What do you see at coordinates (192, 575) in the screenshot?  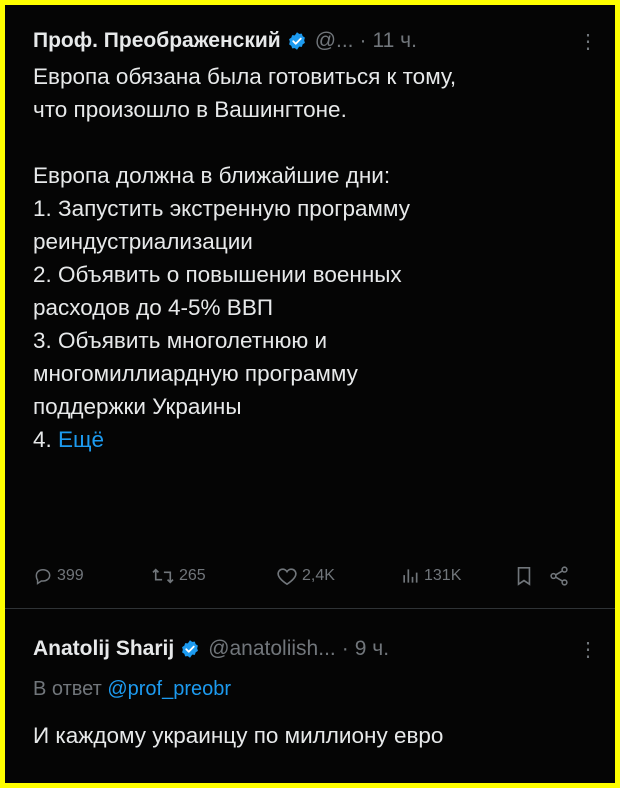 I see `retweet-count: 265` at bounding box center [192, 575].